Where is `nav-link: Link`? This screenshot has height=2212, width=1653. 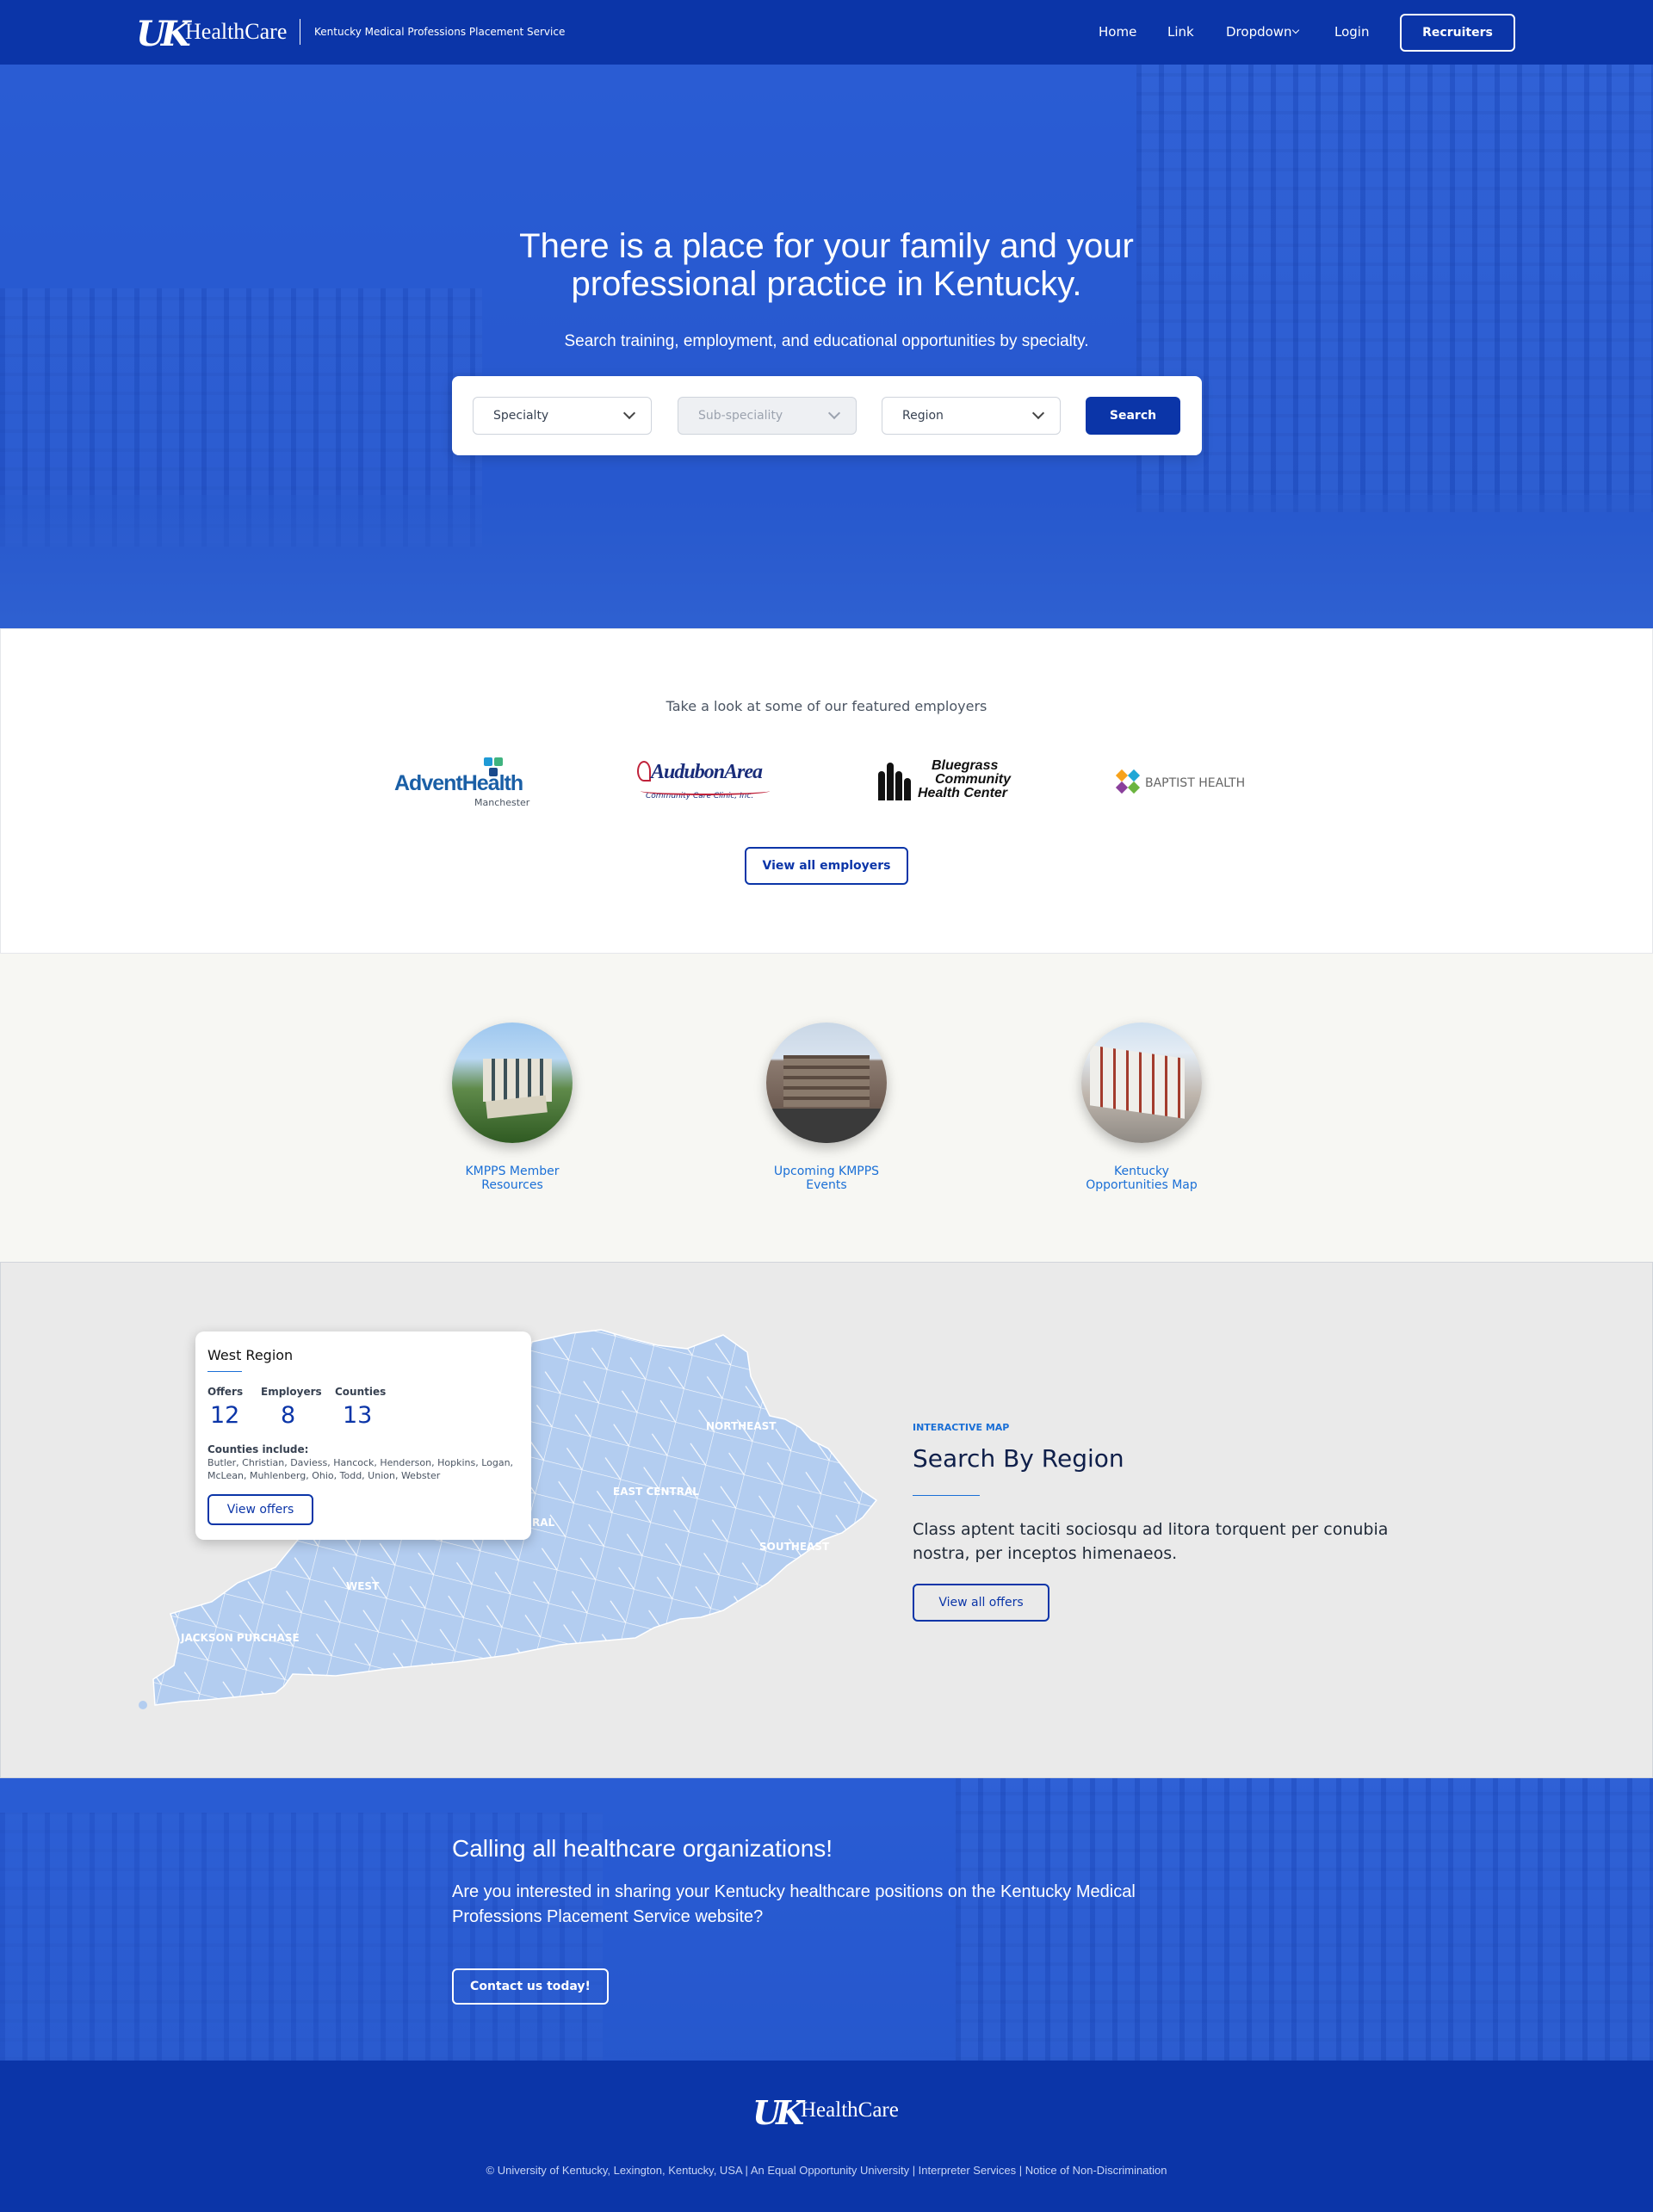
nav-link: Link is located at coordinates (1181, 32).